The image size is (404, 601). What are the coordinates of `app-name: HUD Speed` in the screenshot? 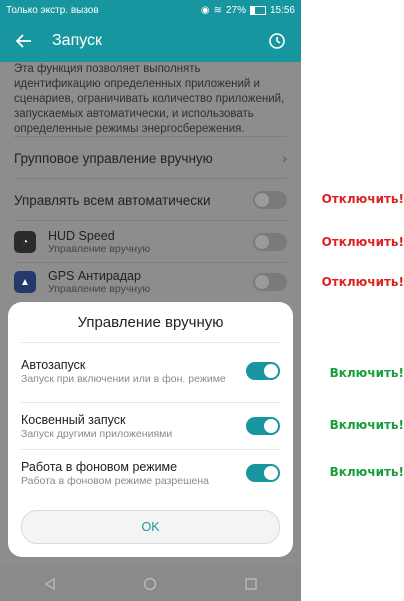 It's located at (81, 235).